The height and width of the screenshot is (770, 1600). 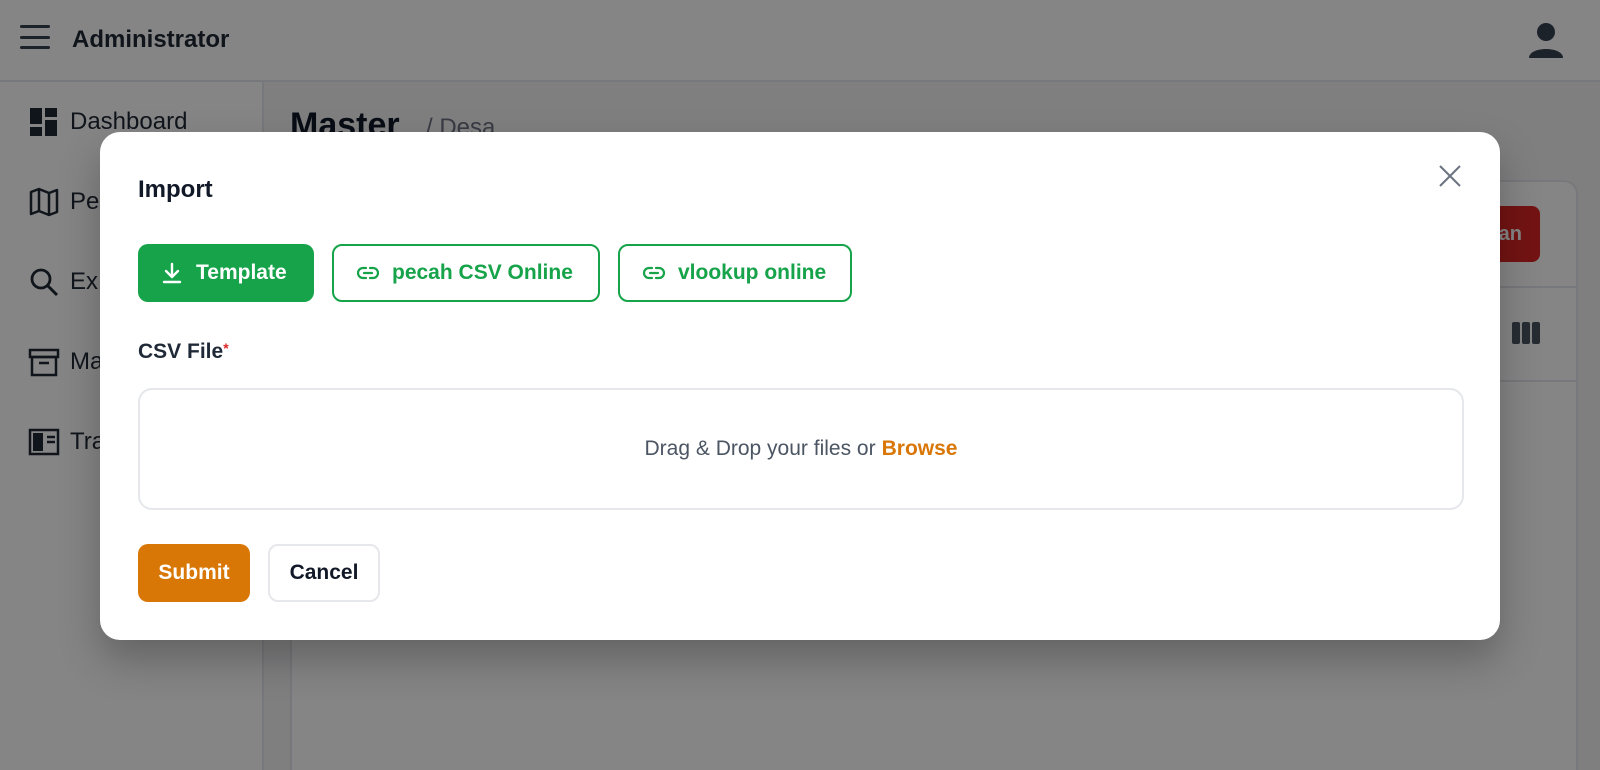 I want to click on dropzone-text: Drag & Drop your files or, so click(x=760, y=448).